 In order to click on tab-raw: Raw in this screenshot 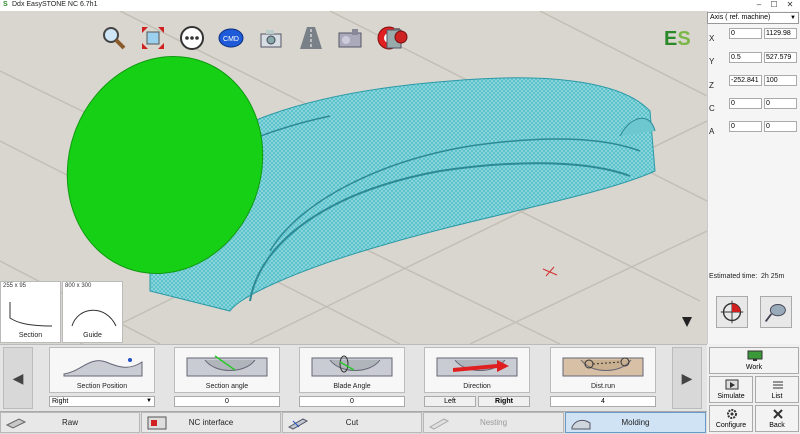, I will do `click(70, 422)`.